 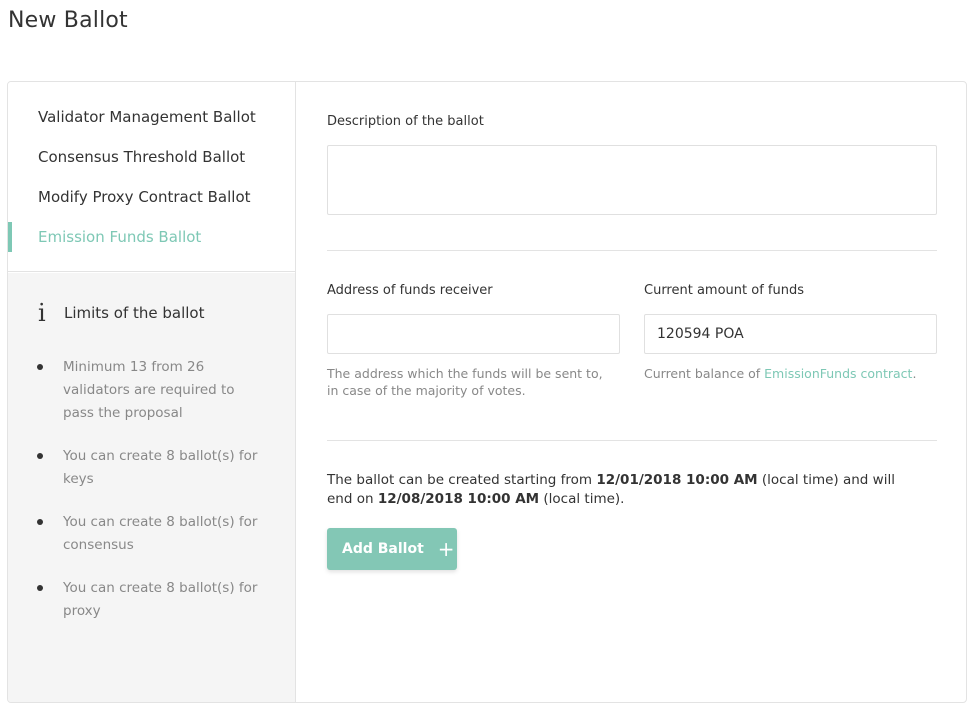 I want to click on sidebar-item-modify-proxy-contract: Modify Proxy Contract Ballot, so click(x=151, y=197).